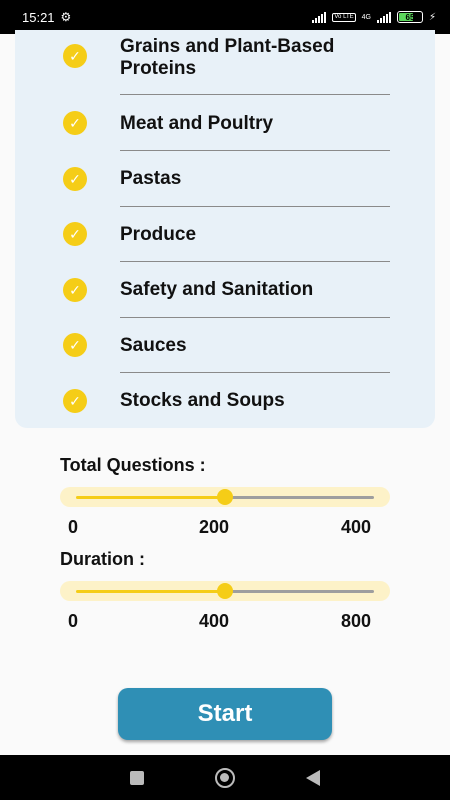 This screenshot has width=450, height=800. Describe the element at coordinates (319, 17) in the screenshot. I see `wifi-signal-icon` at that location.